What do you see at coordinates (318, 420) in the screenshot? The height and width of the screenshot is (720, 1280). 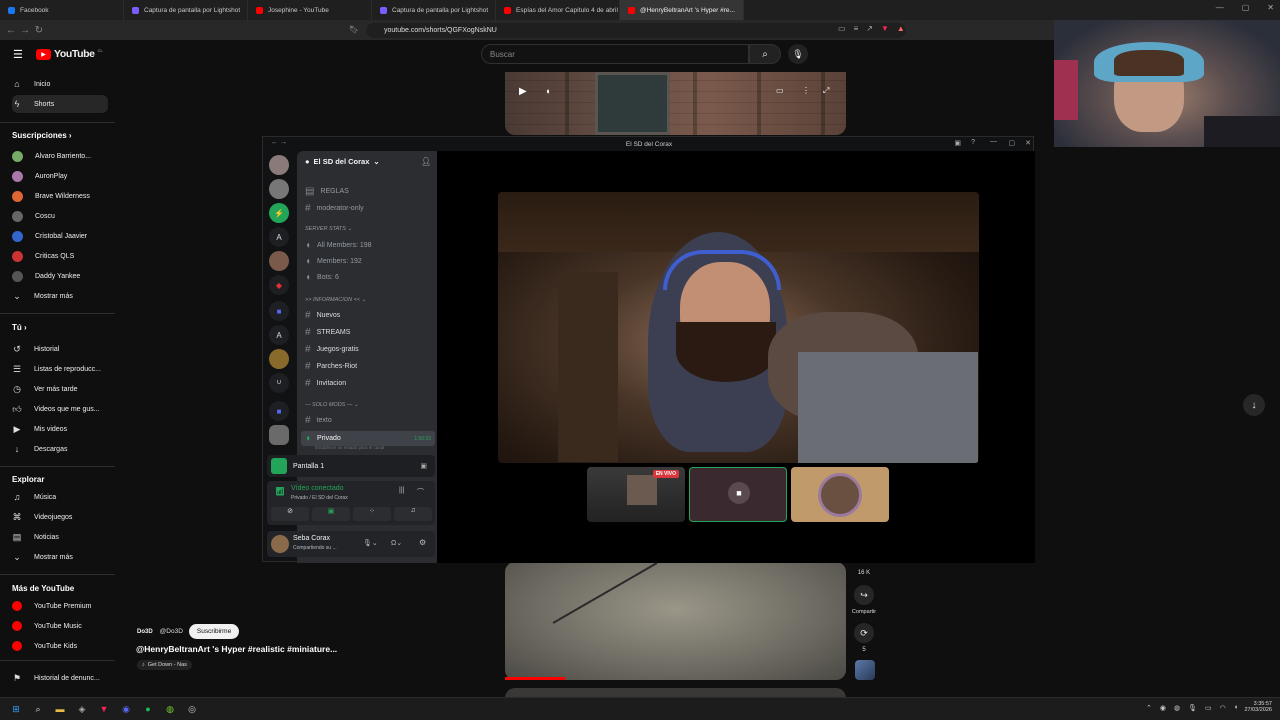 I see `mod-channel: # texto` at bounding box center [318, 420].